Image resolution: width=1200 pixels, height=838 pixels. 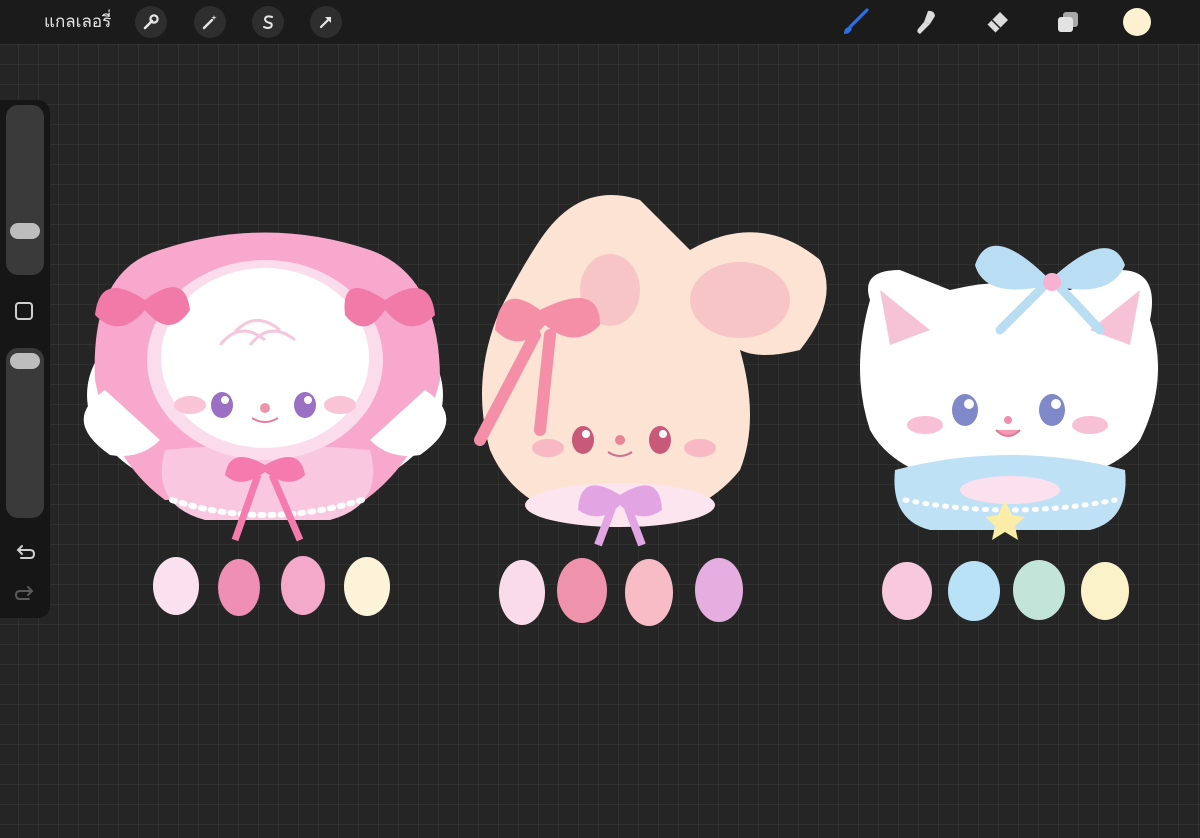 I want to click on color-button, so click(x=1137, y=22).